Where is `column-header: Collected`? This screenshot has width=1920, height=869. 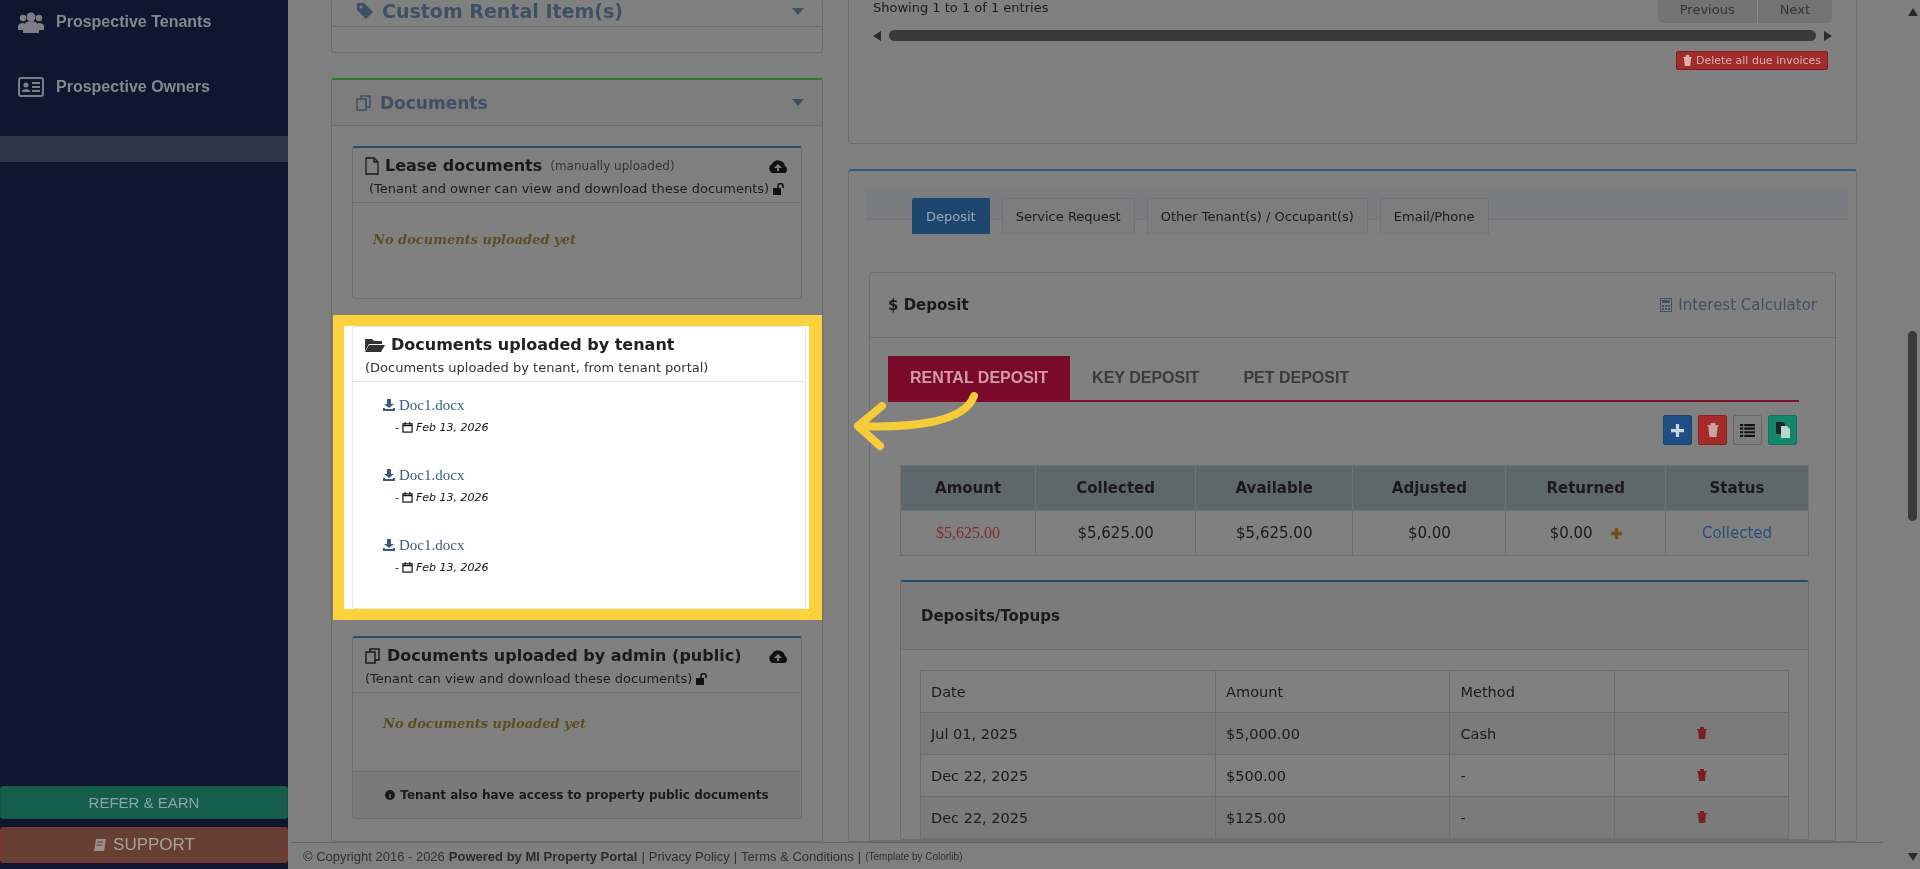 column-header: Collected is located at coordinates (1115, 488).